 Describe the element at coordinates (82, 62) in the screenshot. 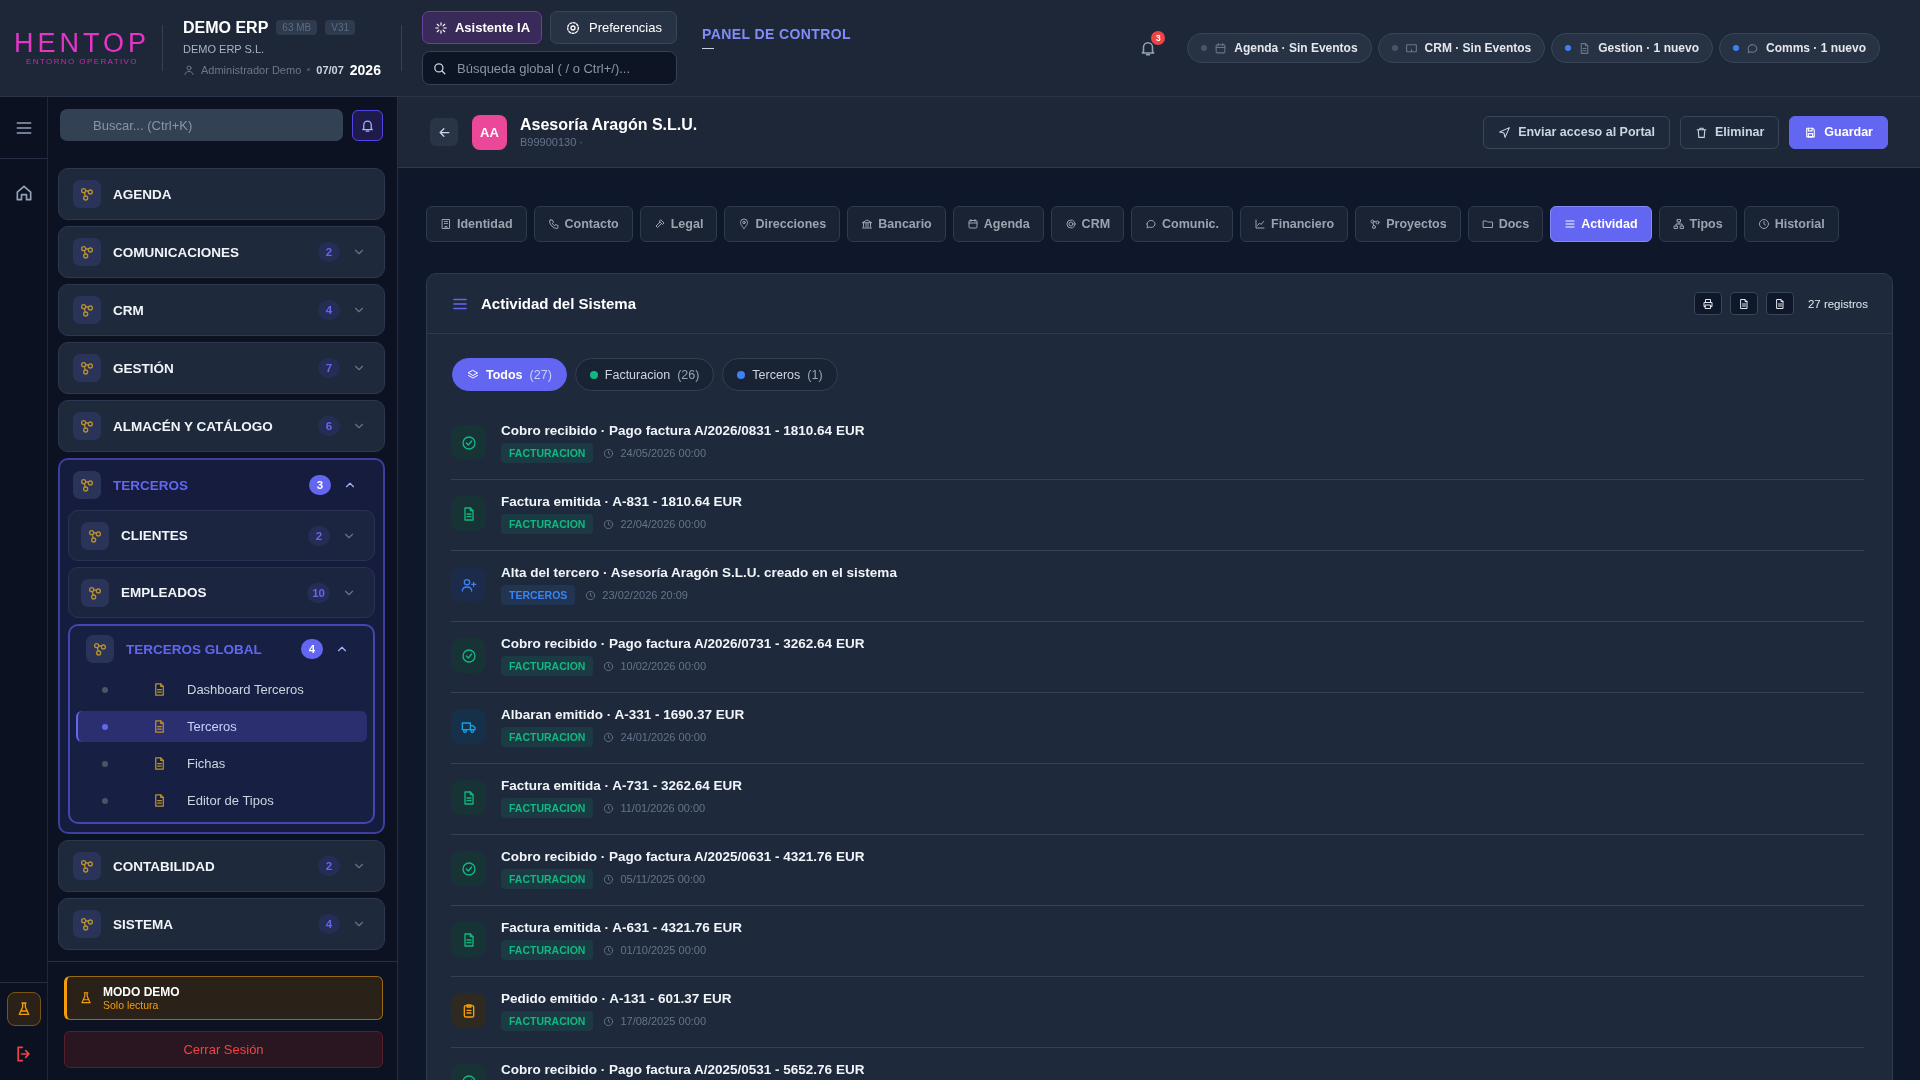

I see `logo-tagline: ENTORNO OPERATIVO` at that location.